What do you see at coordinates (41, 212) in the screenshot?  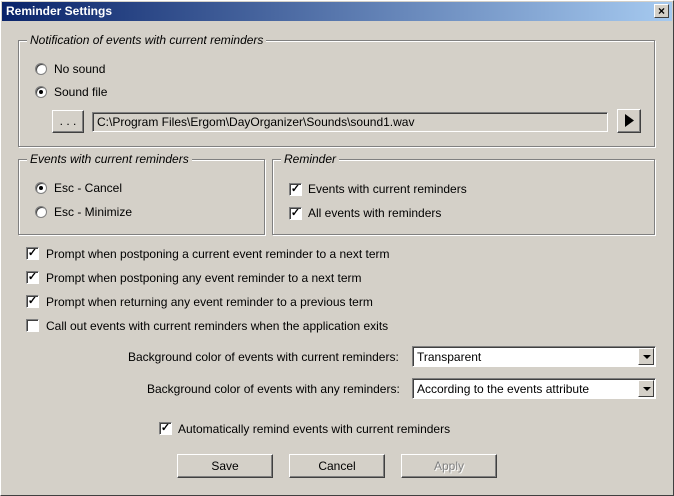 I see `esc-minimize-radio` at bounding box center [41, 212].